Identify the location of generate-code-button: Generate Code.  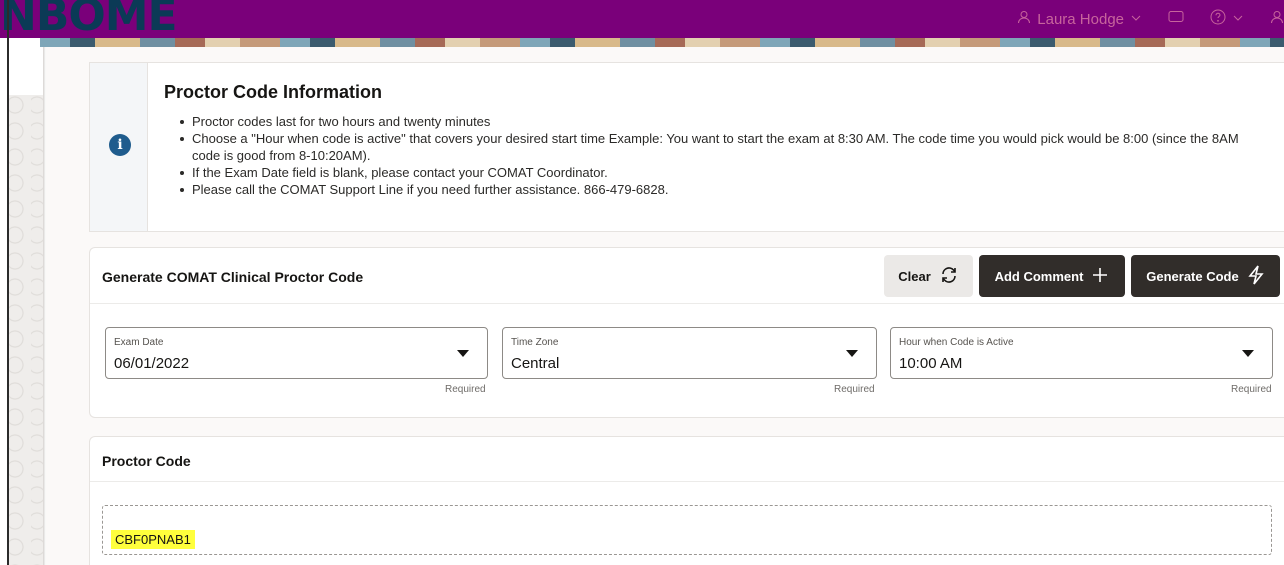
(1205, 276).